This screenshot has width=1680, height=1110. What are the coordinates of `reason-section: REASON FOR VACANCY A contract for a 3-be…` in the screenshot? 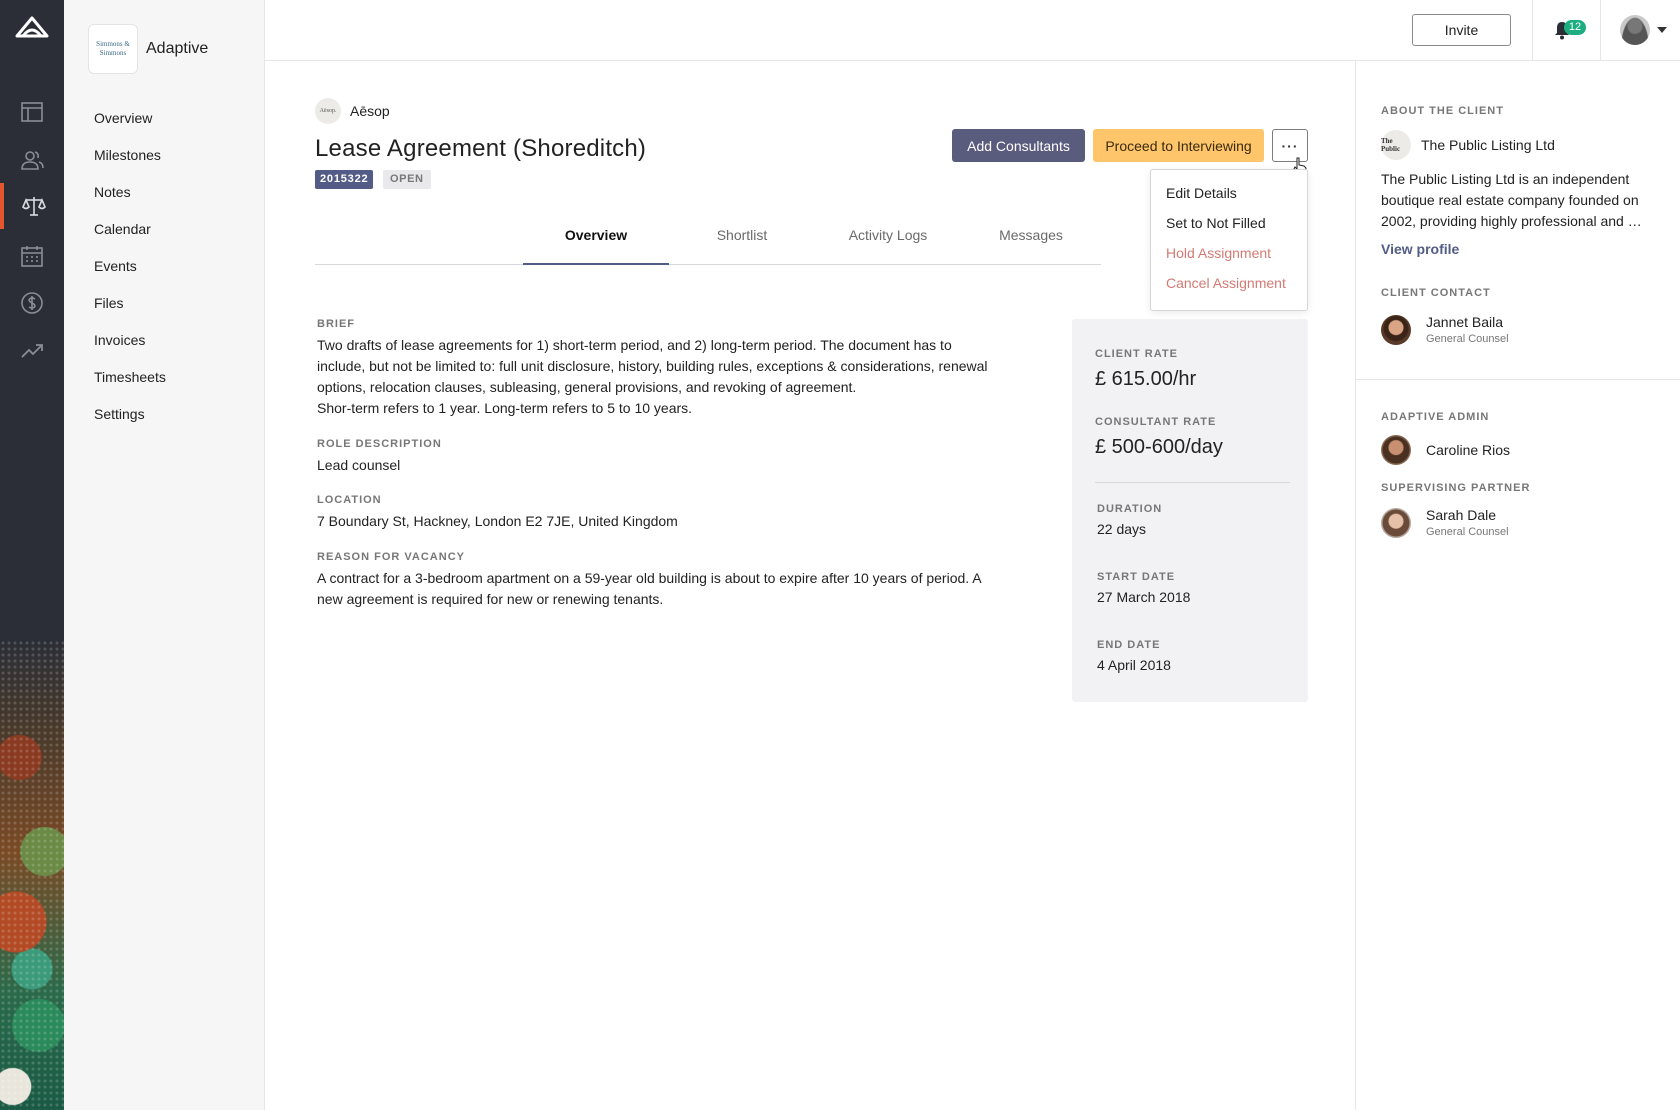 It's located at (657, 580).